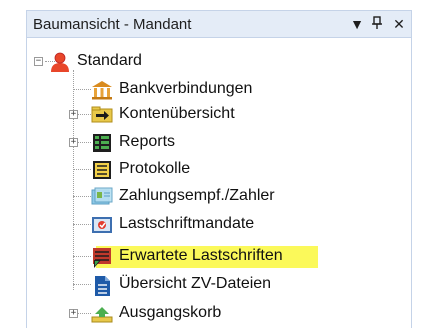  I want to click on tree-item-label: Erwartete Lastschriften, so click(201, 255).